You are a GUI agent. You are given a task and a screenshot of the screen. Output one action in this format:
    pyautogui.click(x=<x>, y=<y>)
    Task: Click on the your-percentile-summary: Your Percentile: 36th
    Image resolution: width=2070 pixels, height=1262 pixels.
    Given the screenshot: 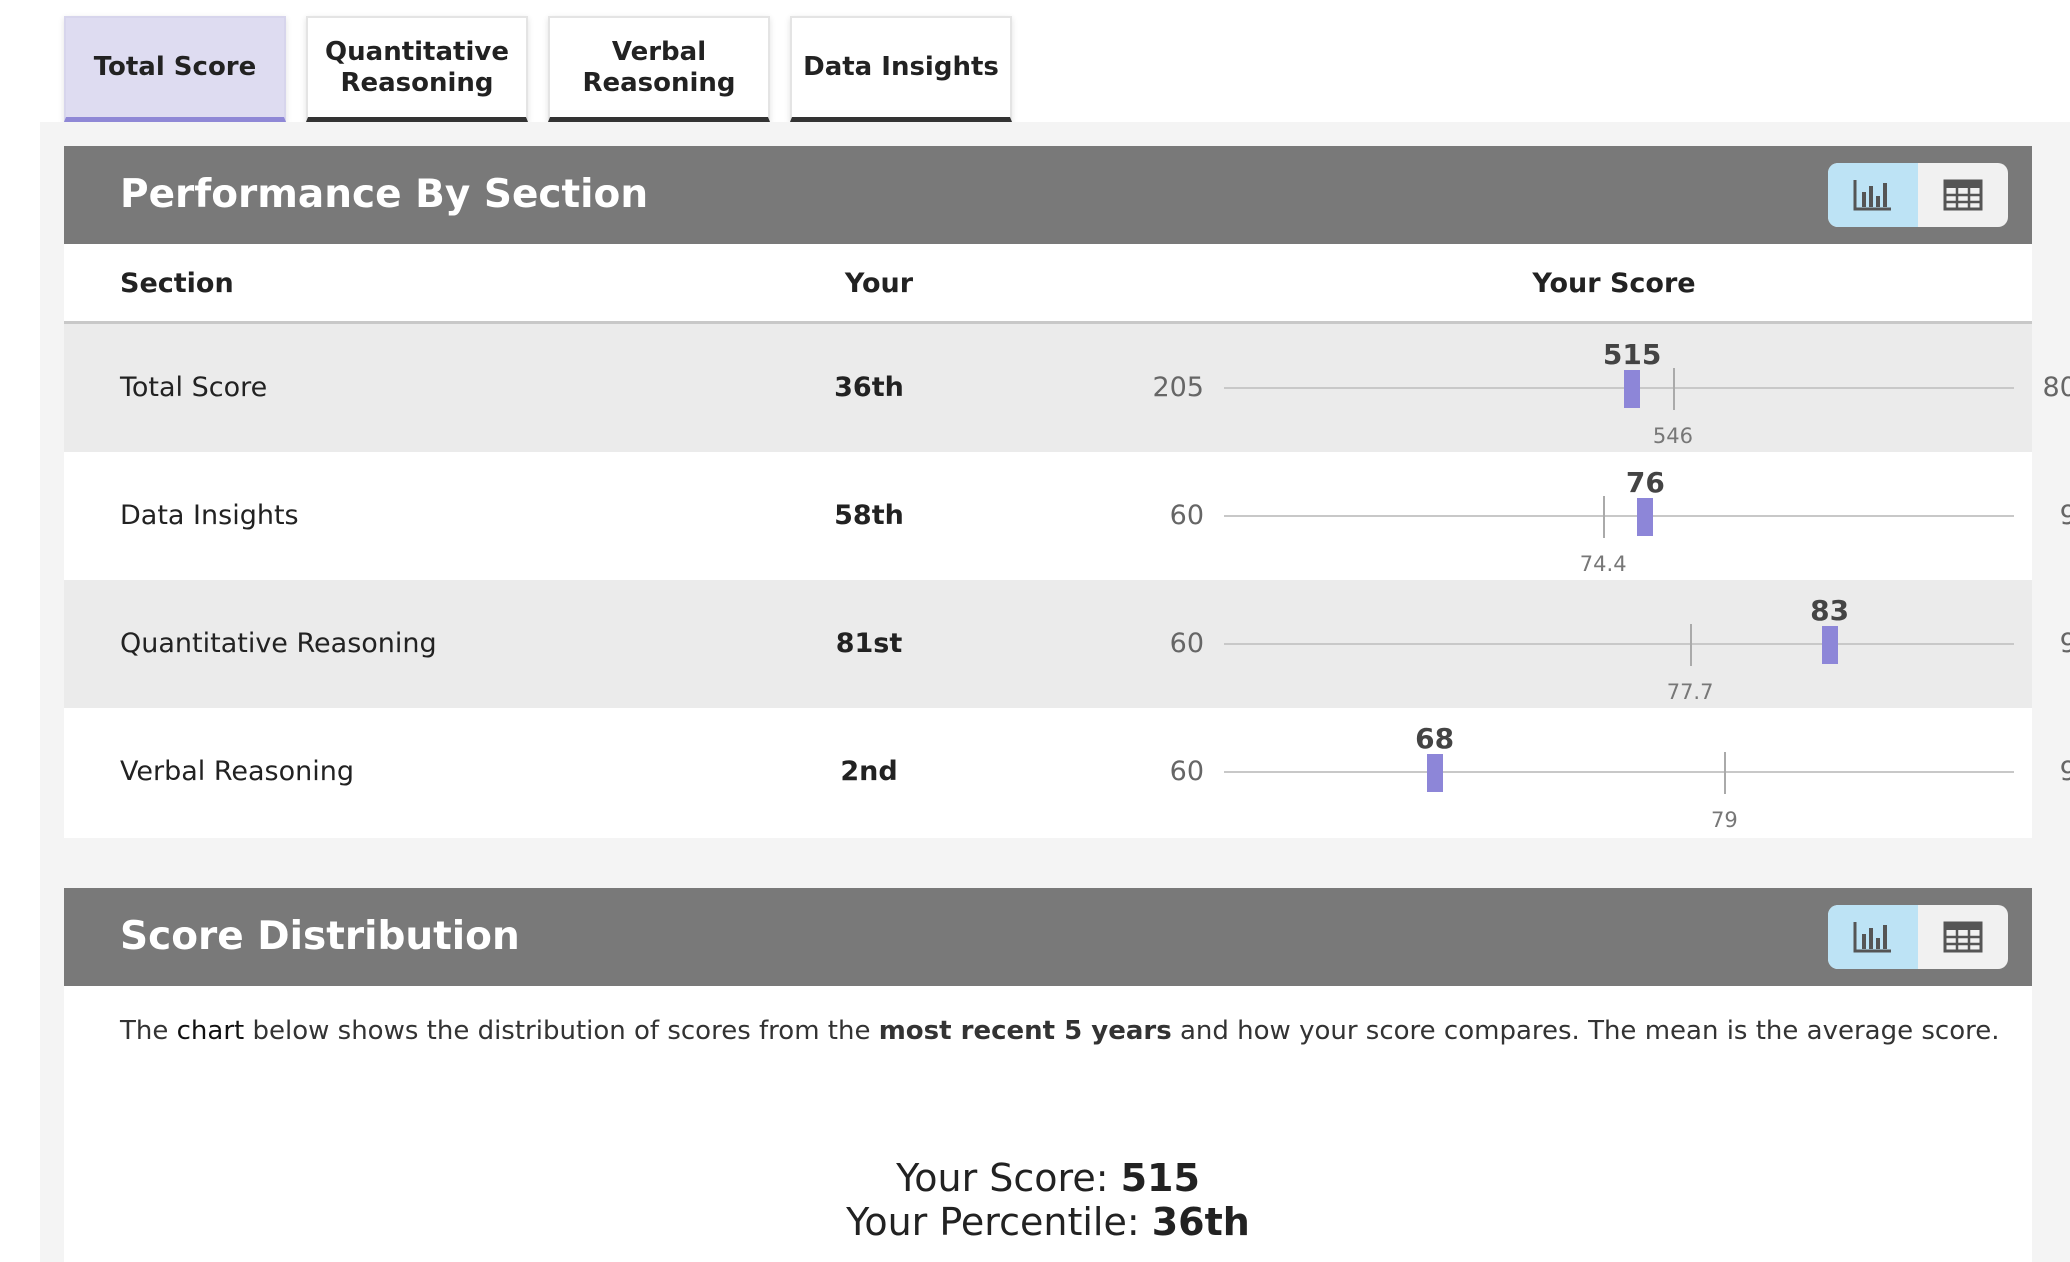 What is the action you would take?
    pyautogui.click(x=1048, y=1222)
    